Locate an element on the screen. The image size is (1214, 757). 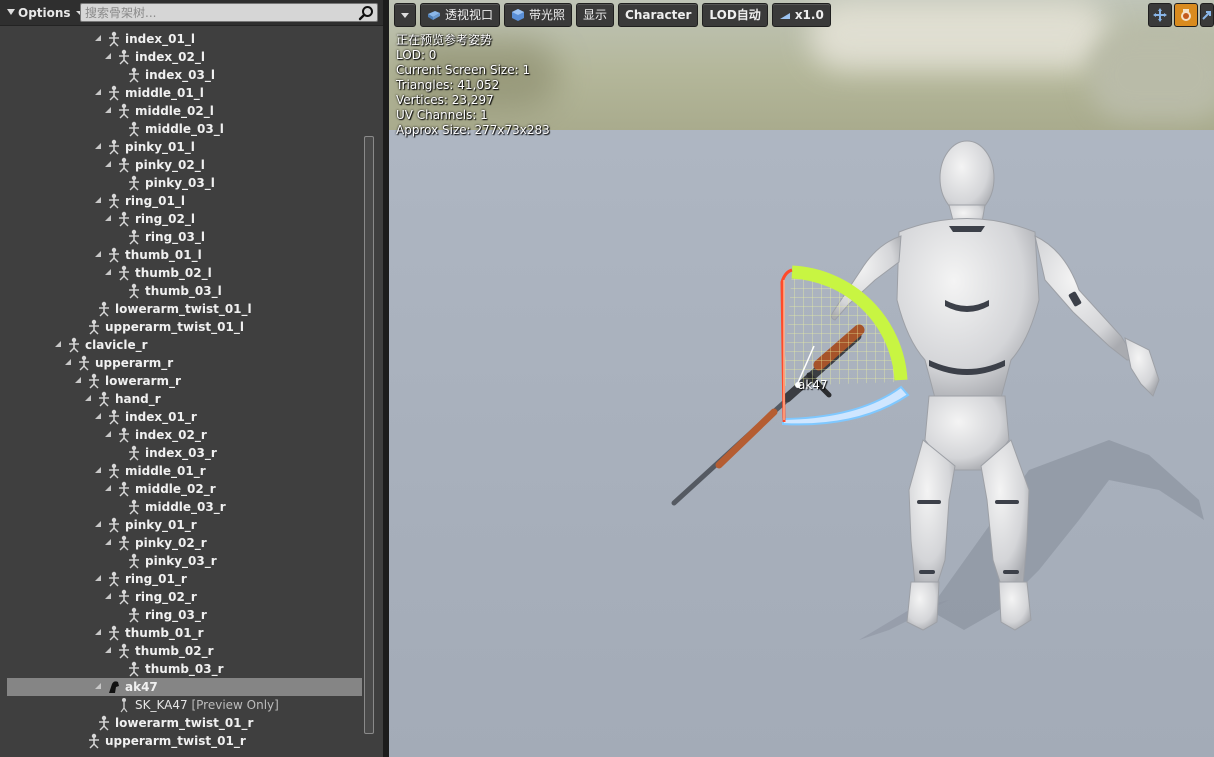
tree-row-bone: thumb_01_l is located at coordinates (184, 255).